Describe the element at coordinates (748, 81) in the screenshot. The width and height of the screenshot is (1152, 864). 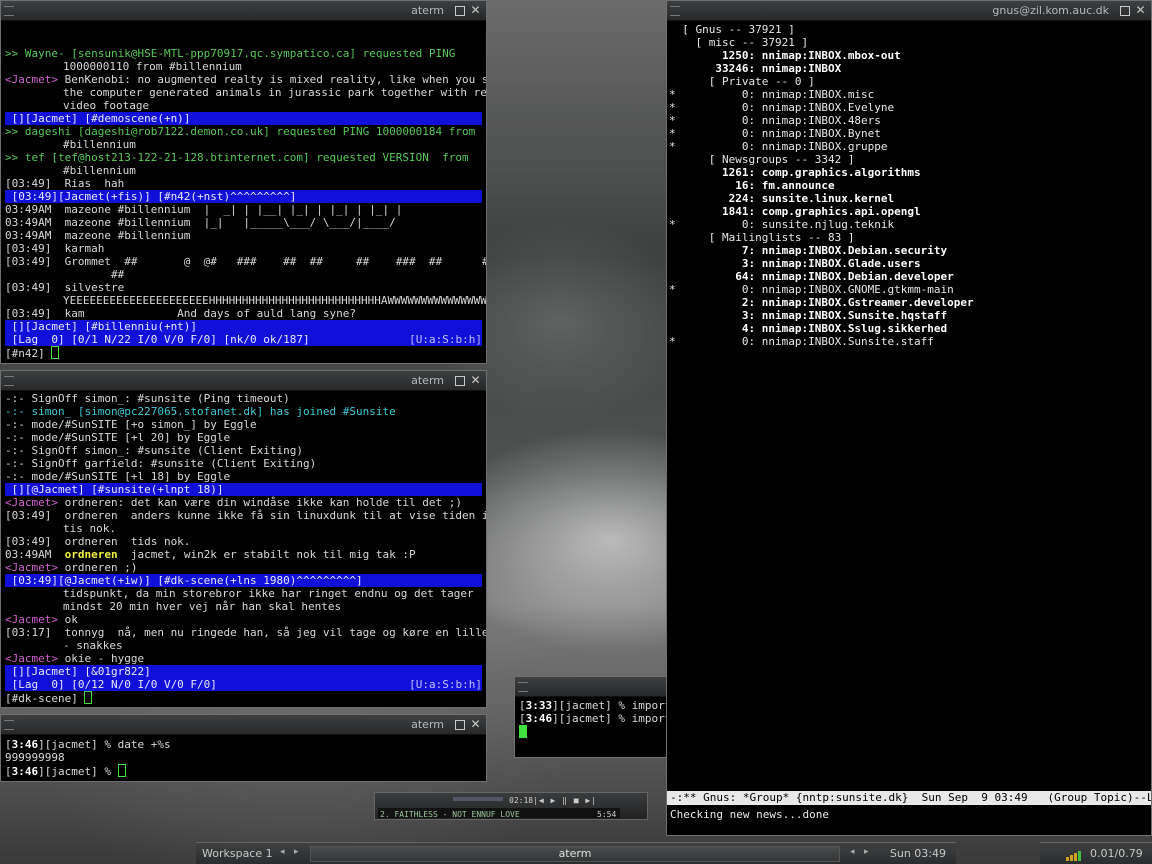
I see `group-text: [ Private -- 0 ]` at that location.